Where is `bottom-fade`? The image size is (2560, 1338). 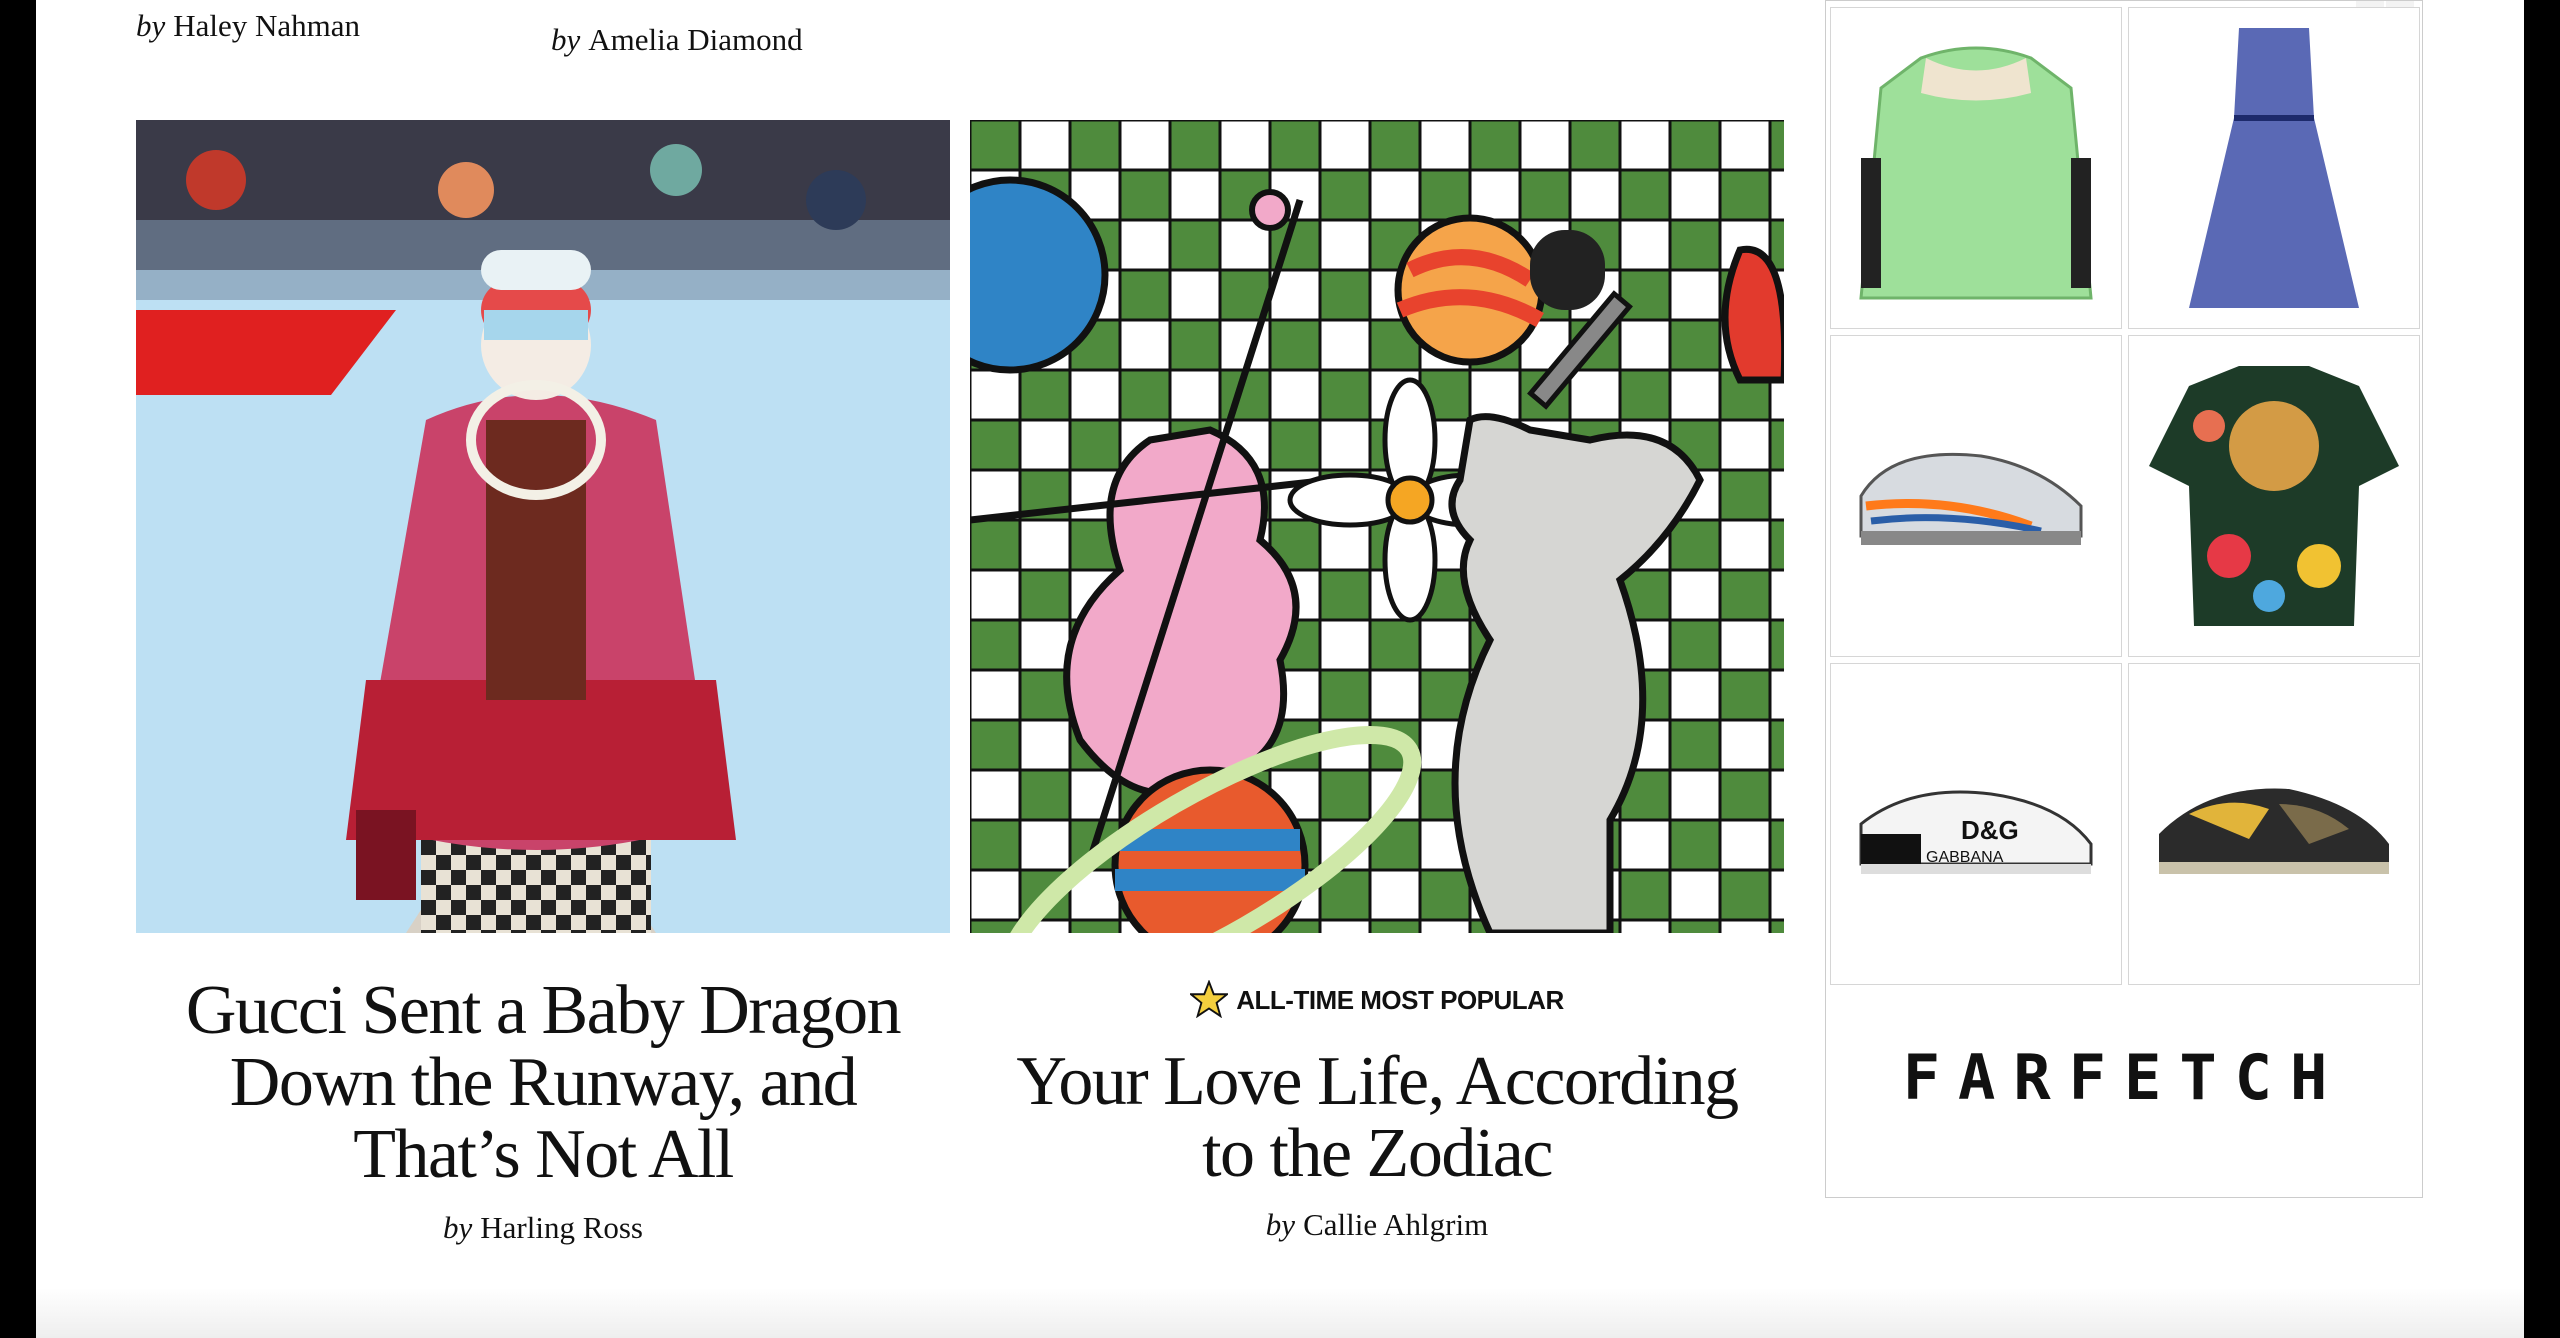 bottom-fade is located at coordinates (1280, 1313).